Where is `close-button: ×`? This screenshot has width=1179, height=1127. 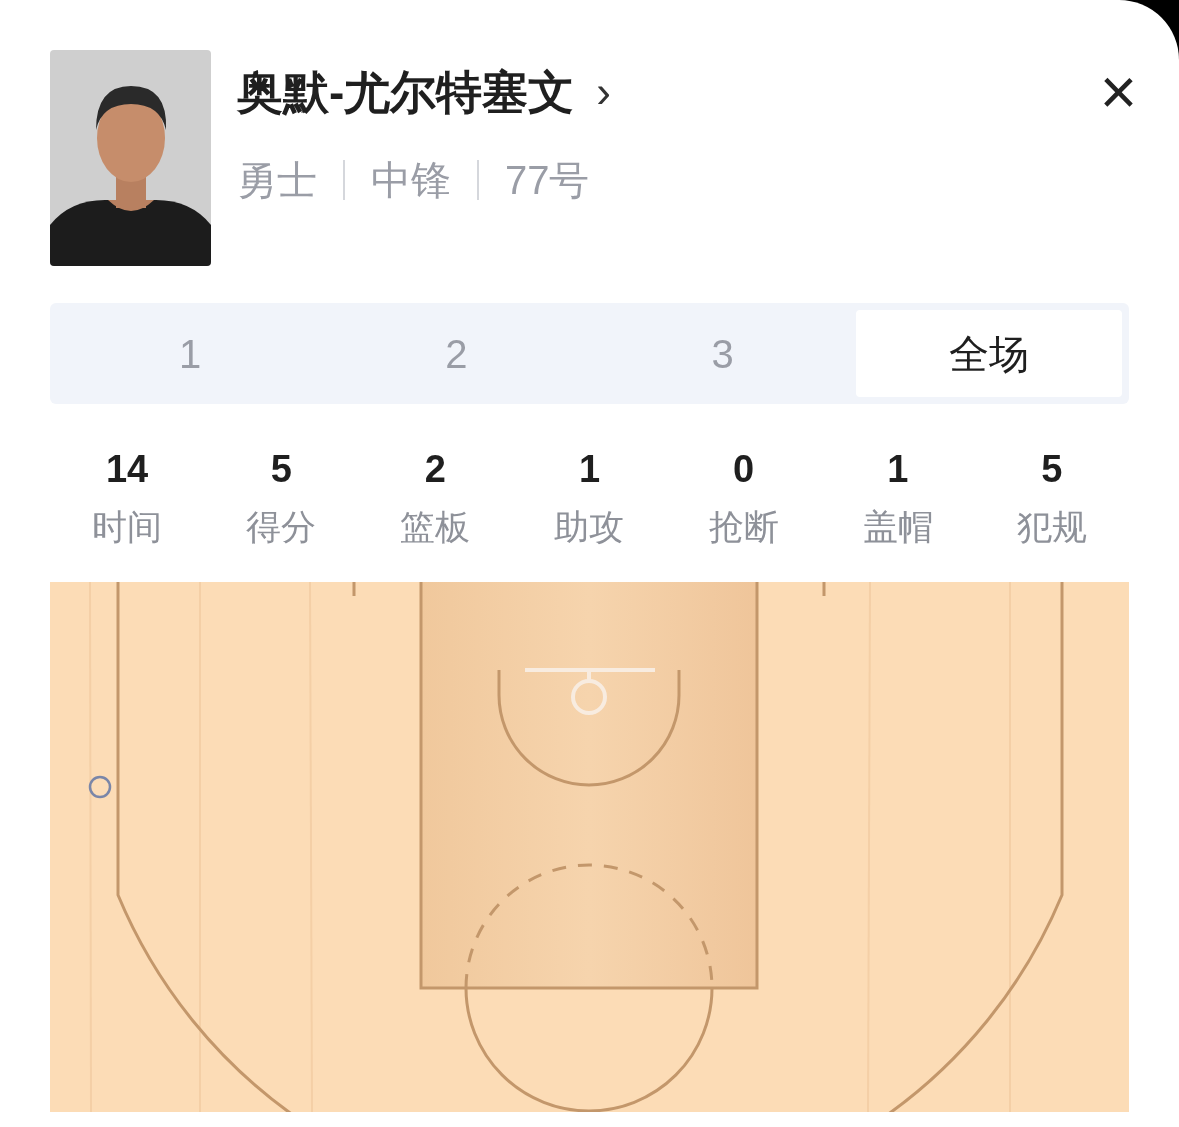
close-button: × is located at coordinates (1118, 92).